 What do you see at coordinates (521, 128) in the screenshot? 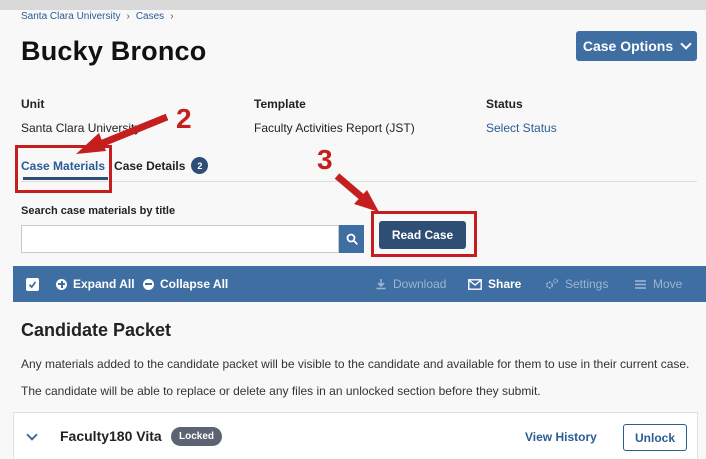
I see `select-status-link: Select Status` at bounding box center [521, 128].